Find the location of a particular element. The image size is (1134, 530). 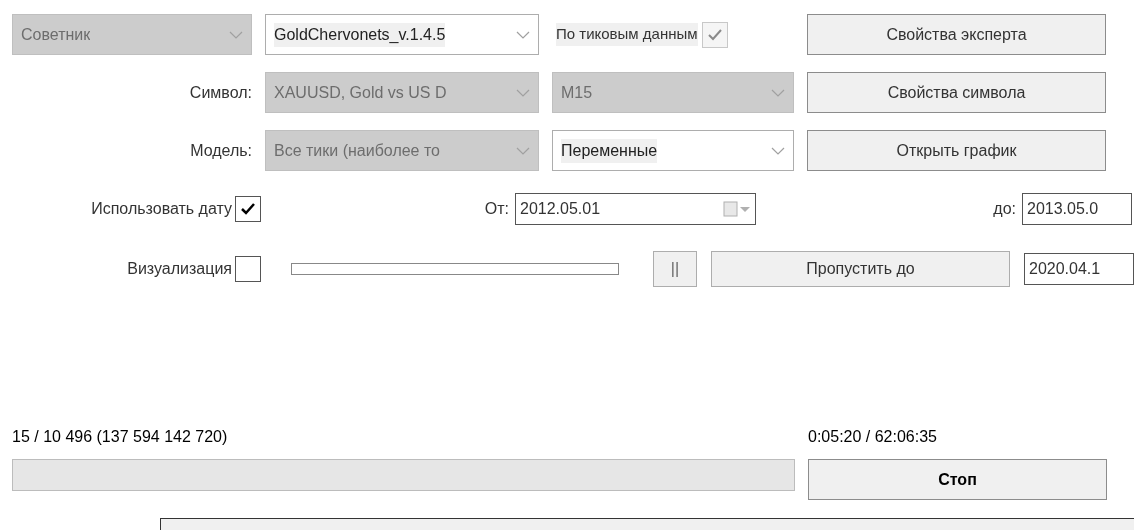

symbol-label: Символ: is located at coordinates (220, 92).